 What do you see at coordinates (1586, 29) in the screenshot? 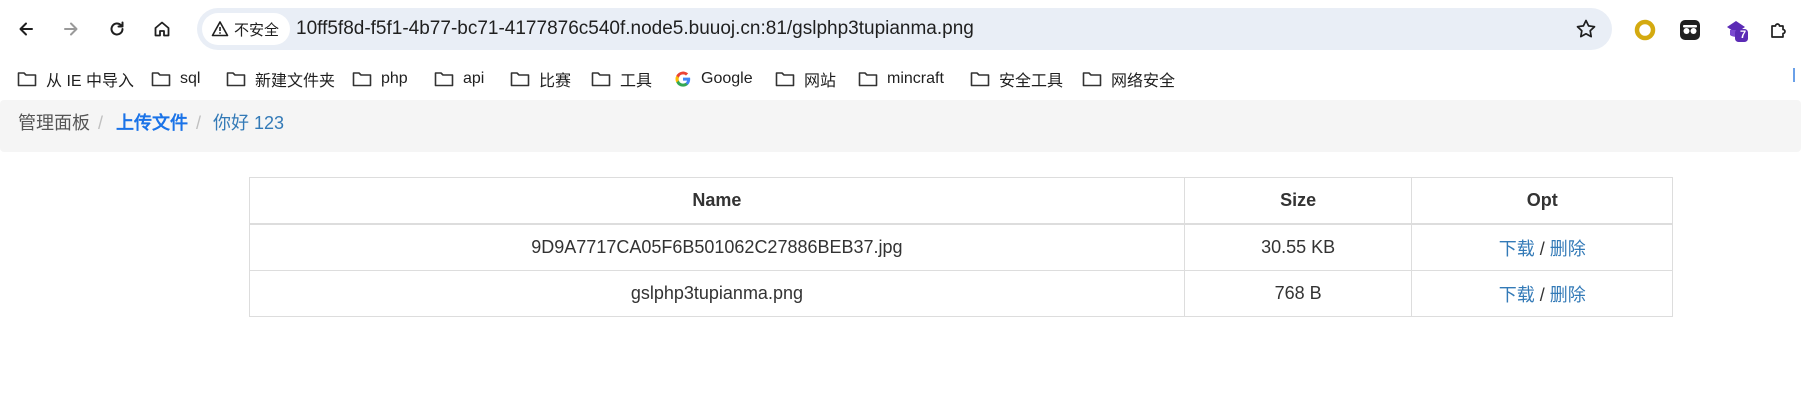
I see `bookmark-star-icon` at bounding box center [1586, 29].